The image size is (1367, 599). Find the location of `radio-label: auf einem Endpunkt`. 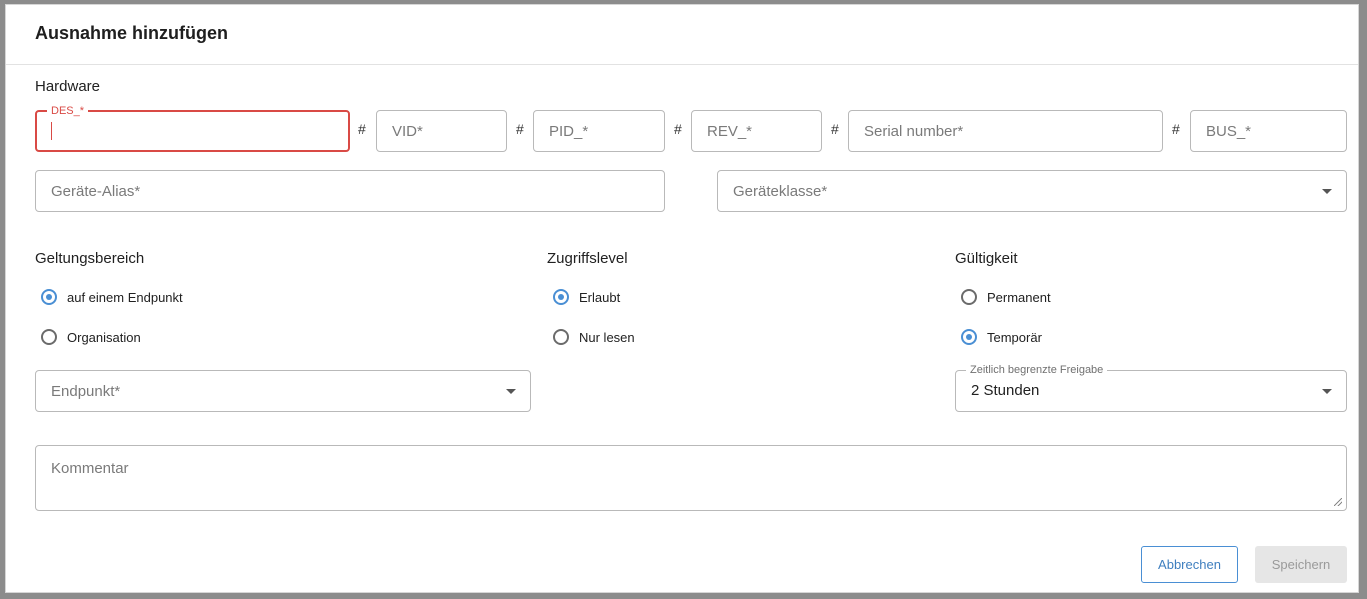

radio-label: auf einem Endpunkt is located at coordinates (125, 297).